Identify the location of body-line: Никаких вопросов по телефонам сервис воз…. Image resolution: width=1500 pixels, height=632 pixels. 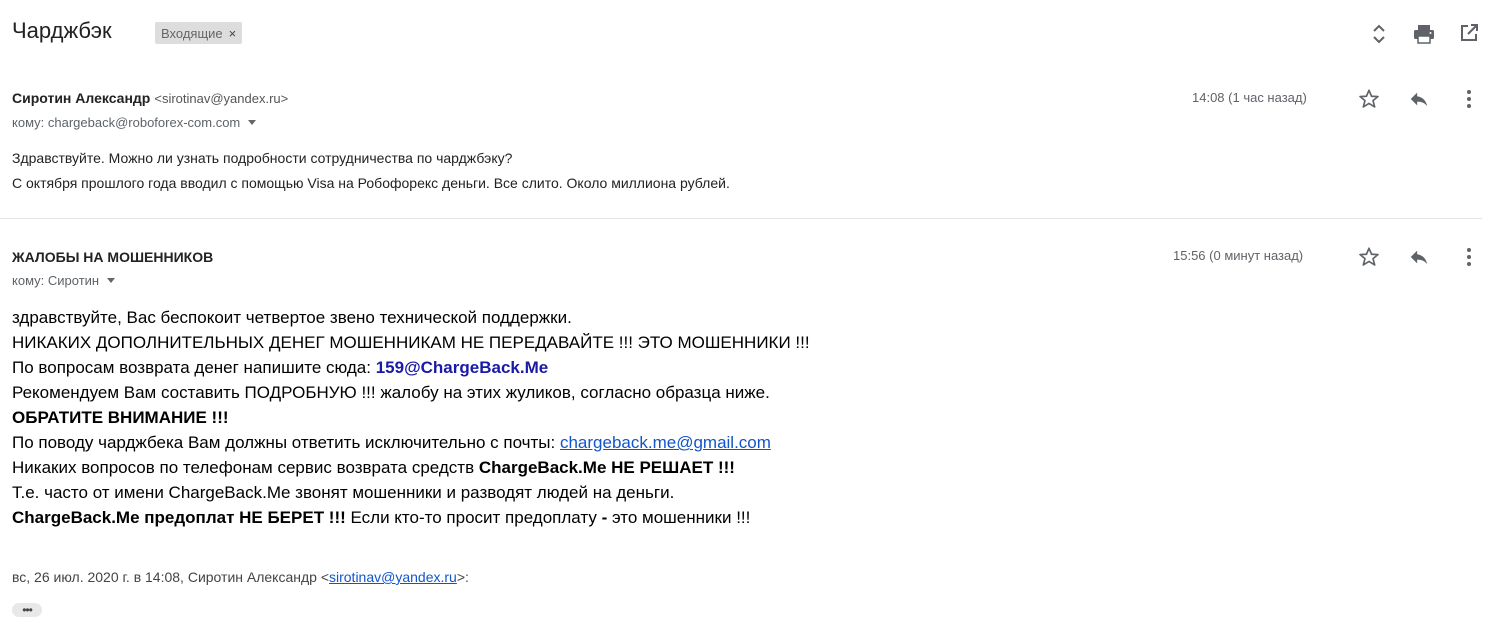
(411, 467).